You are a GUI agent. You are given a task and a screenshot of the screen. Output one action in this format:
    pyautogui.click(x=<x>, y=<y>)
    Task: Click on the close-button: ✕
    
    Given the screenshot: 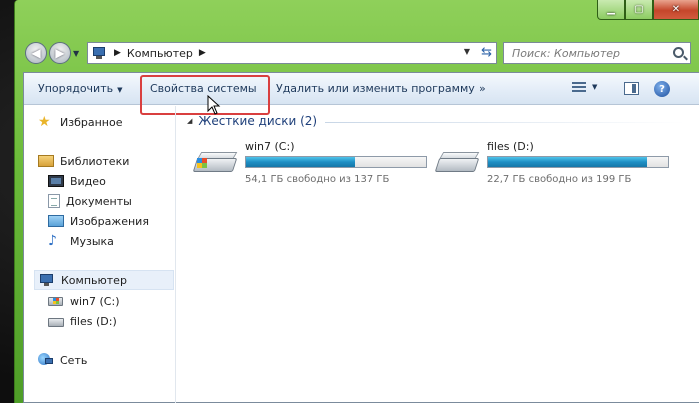 What is the action you would take?
    pyautogui.click(x=676, y=10)
    